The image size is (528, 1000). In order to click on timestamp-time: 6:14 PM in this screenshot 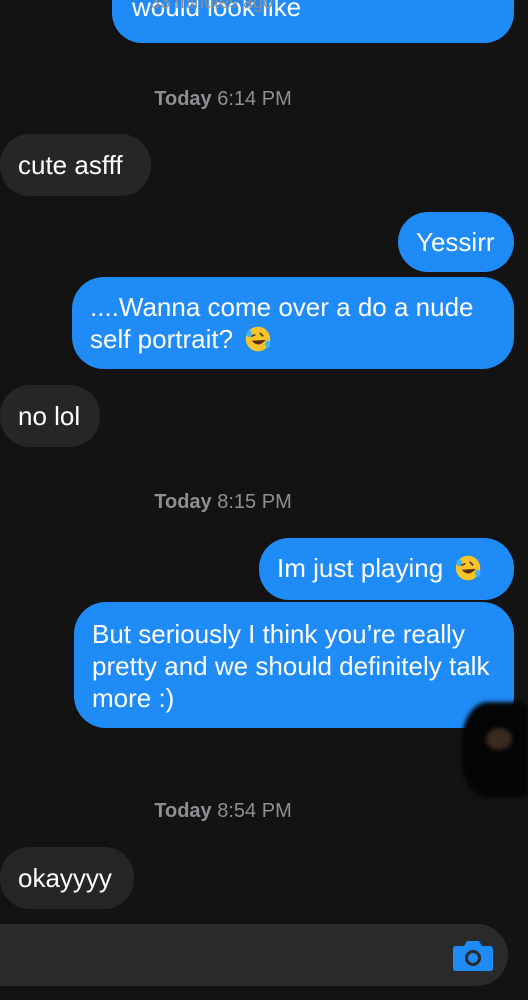, I will do `click(254, 99)`.